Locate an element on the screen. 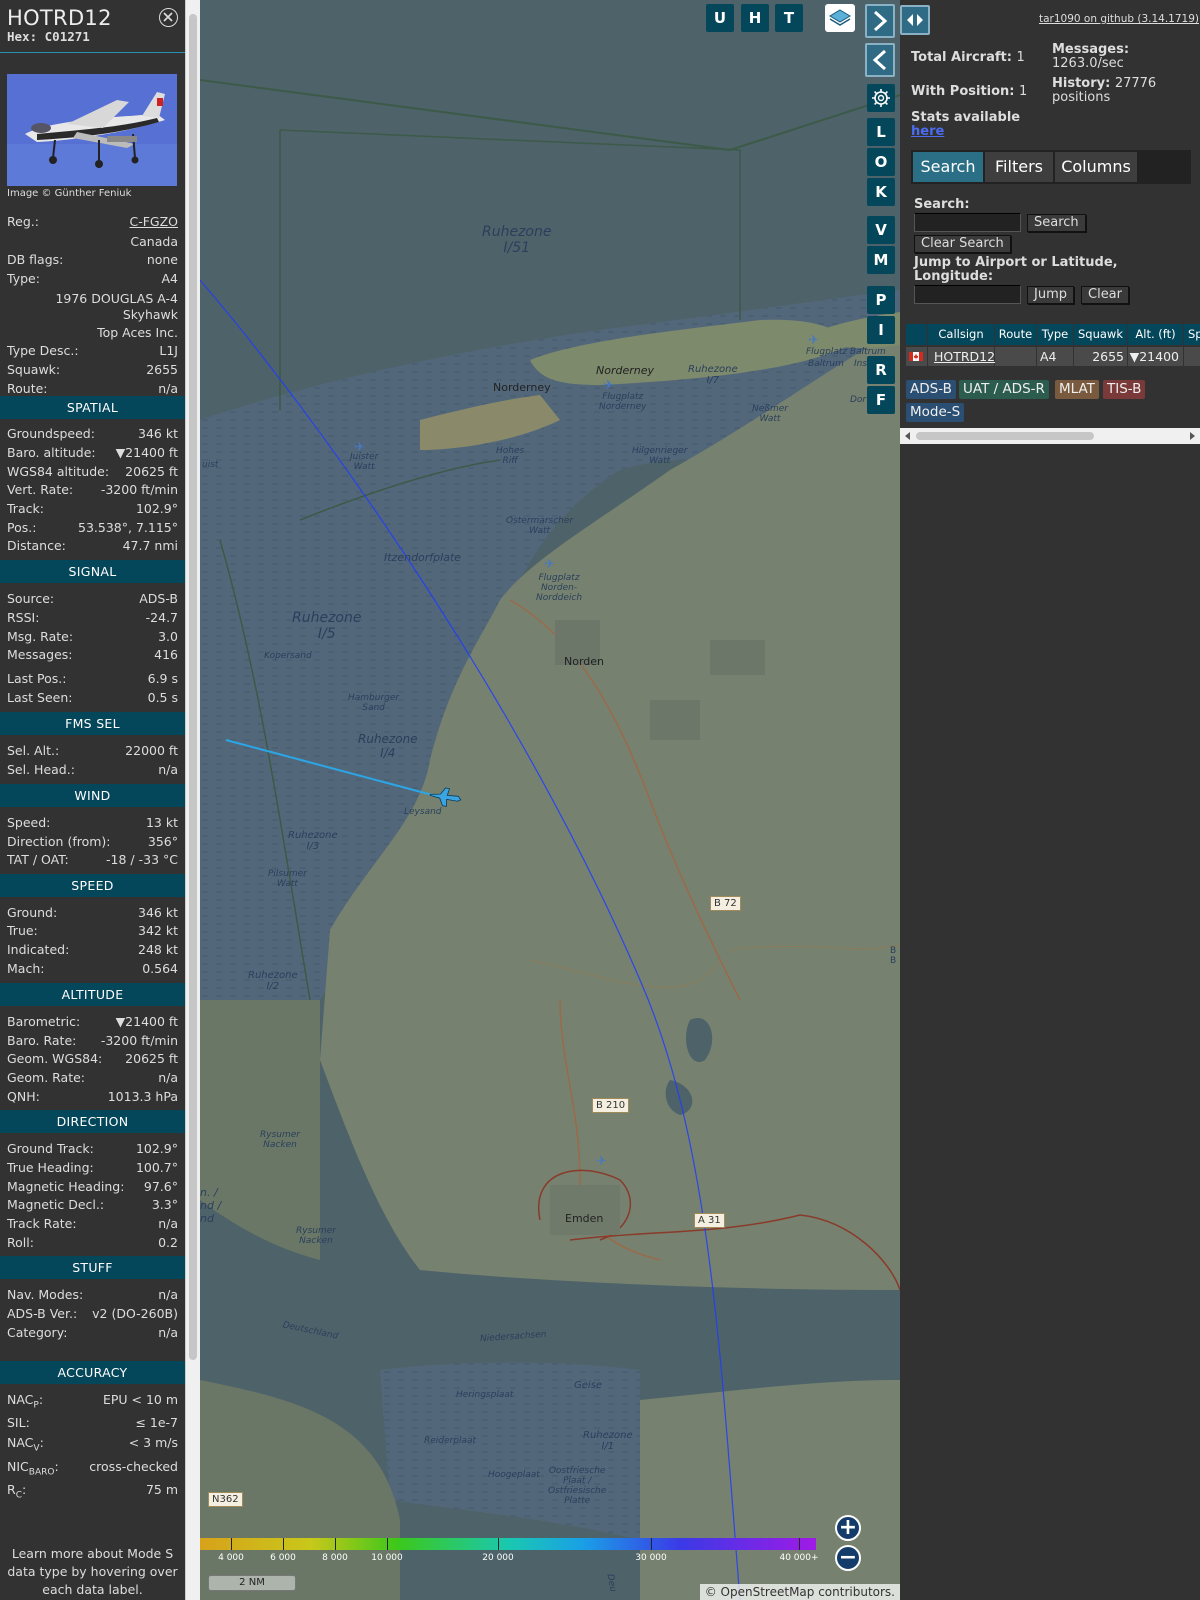  table-header-flag is located at coordinates (917, 334).